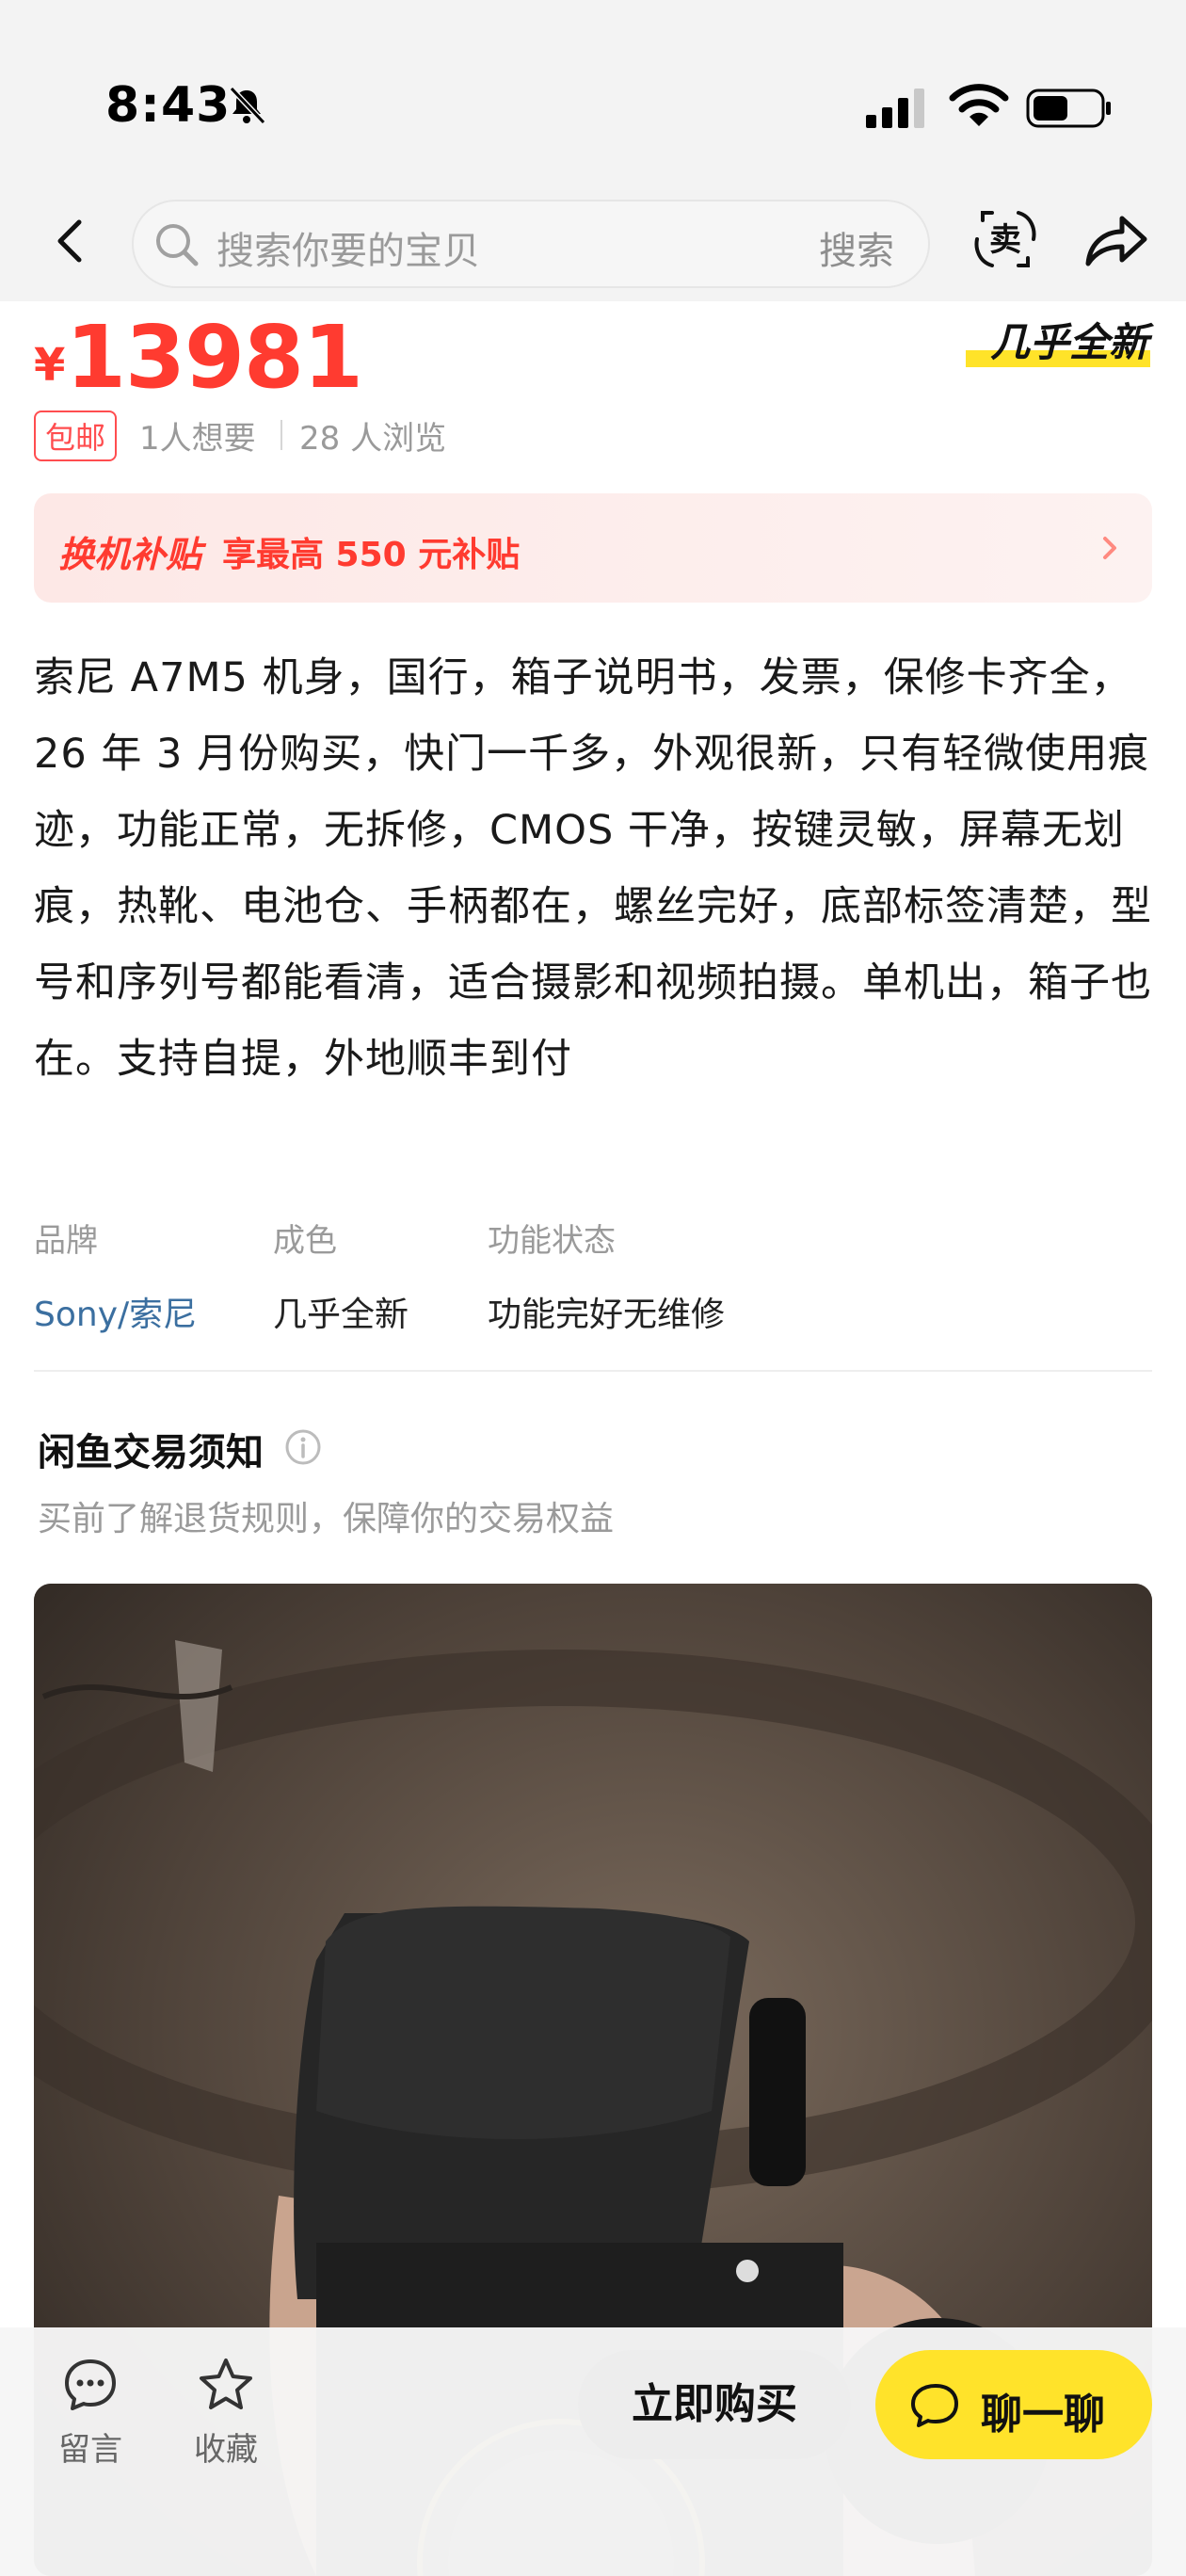  What do you see at coordinates (373, 439) in the screenshot?
I see `views-count: 28 人浏览` at bounding box center [373, 439].